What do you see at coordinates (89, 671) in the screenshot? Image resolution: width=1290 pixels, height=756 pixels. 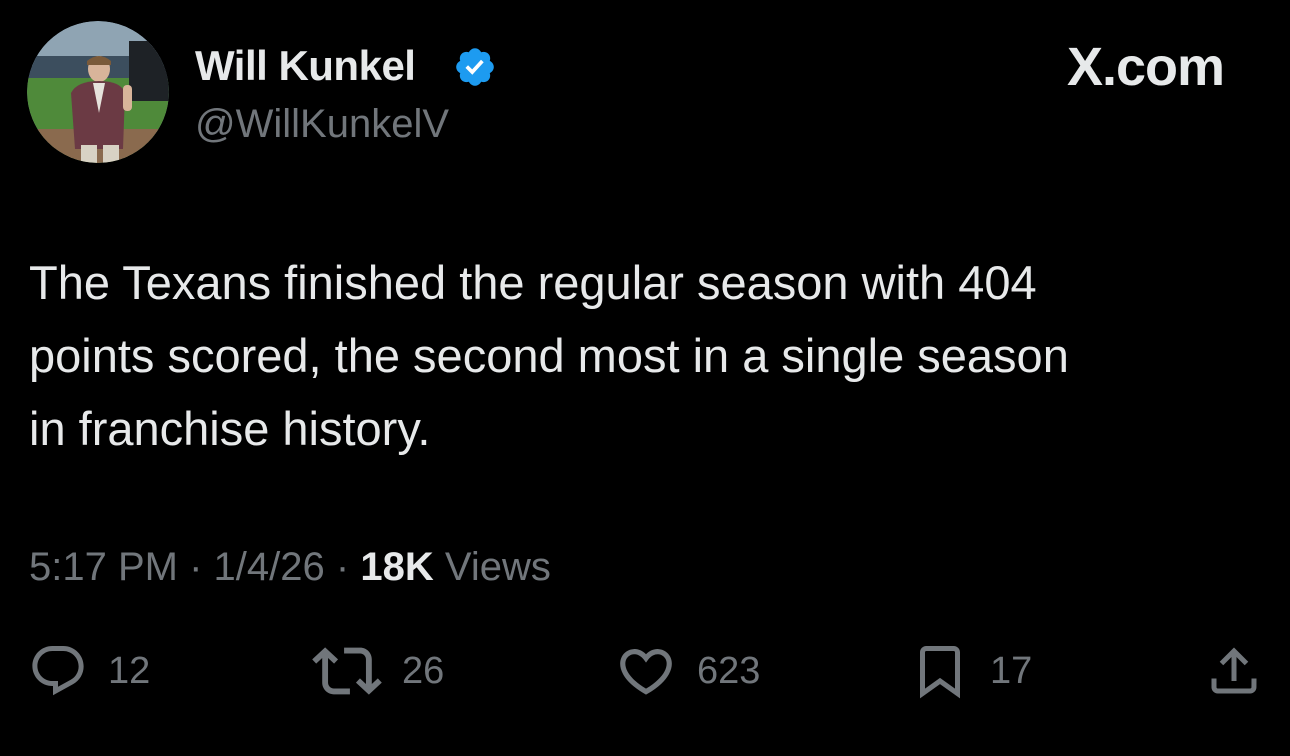 I see `reply-button: 12` at bounding box center [89, 671].